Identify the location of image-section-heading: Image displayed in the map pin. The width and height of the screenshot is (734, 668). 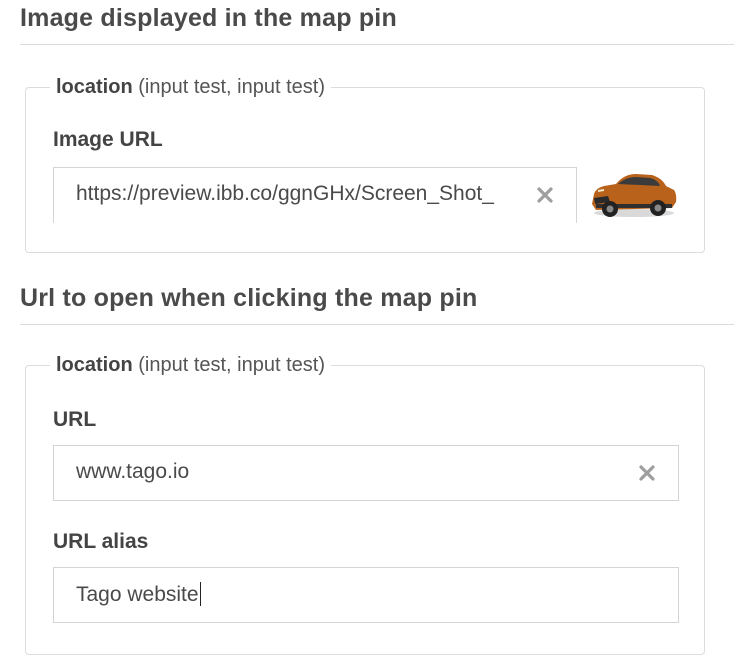
(208, 18).